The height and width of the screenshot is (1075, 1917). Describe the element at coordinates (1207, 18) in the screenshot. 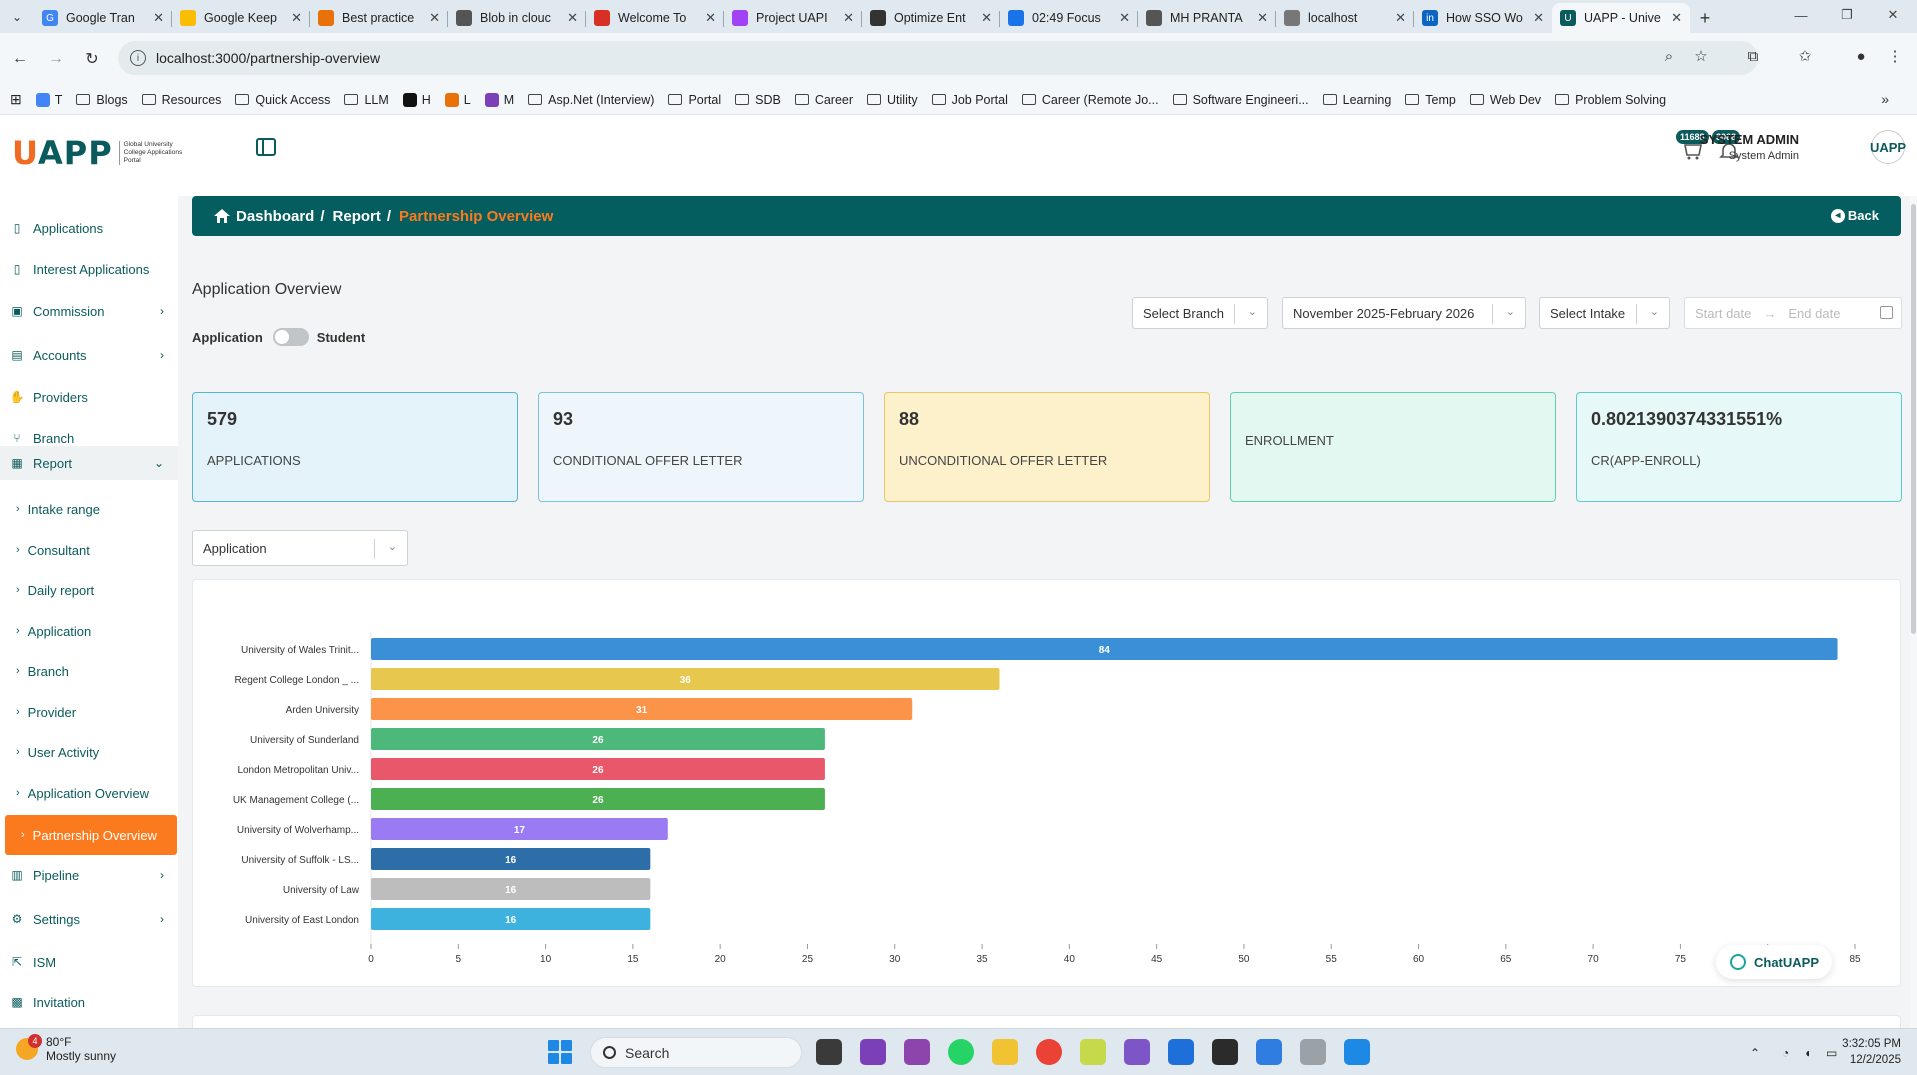

I see `browser-tab: MH PRANTA ✕` at that location.